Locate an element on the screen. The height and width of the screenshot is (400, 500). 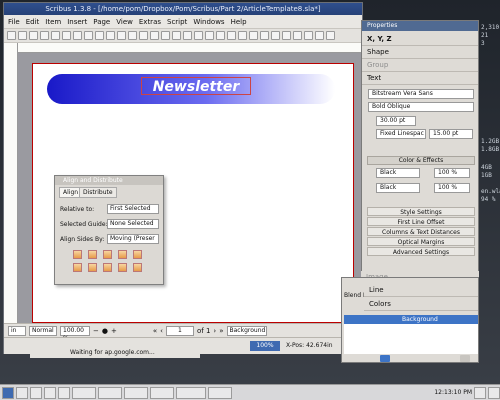
menu-extras: Extras is located at coordinates (150, 22).